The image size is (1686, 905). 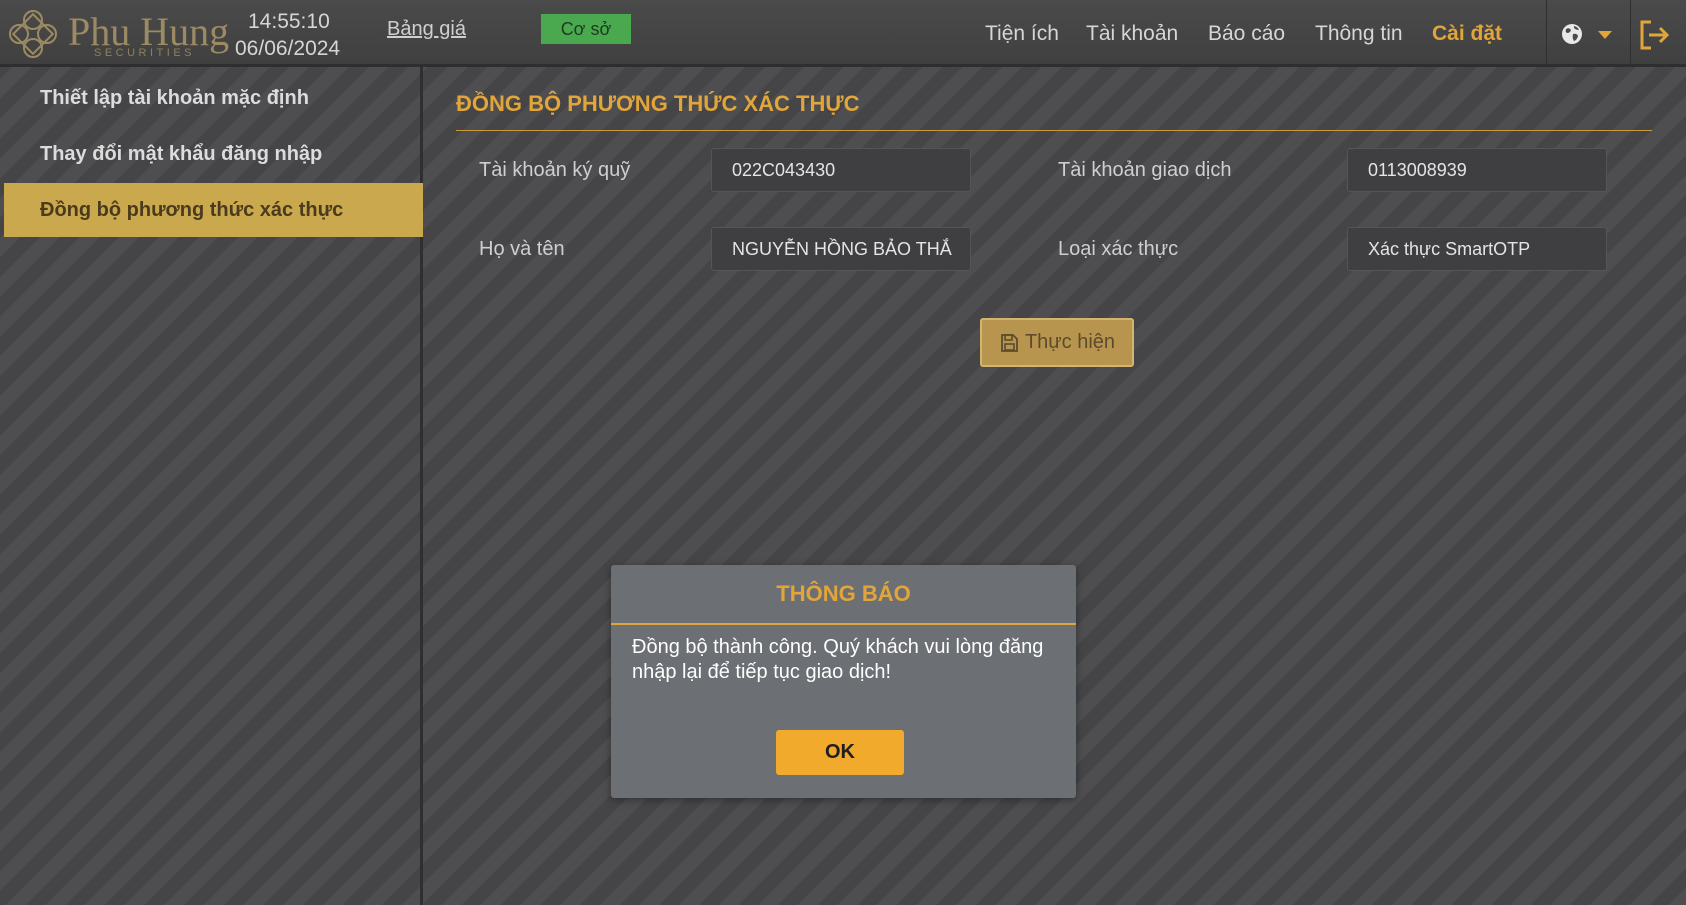 What do you see at coordinates (586, 29) in the screenshot?
I see `market-badge: Cơ sở` at bounding box center [586, 29].